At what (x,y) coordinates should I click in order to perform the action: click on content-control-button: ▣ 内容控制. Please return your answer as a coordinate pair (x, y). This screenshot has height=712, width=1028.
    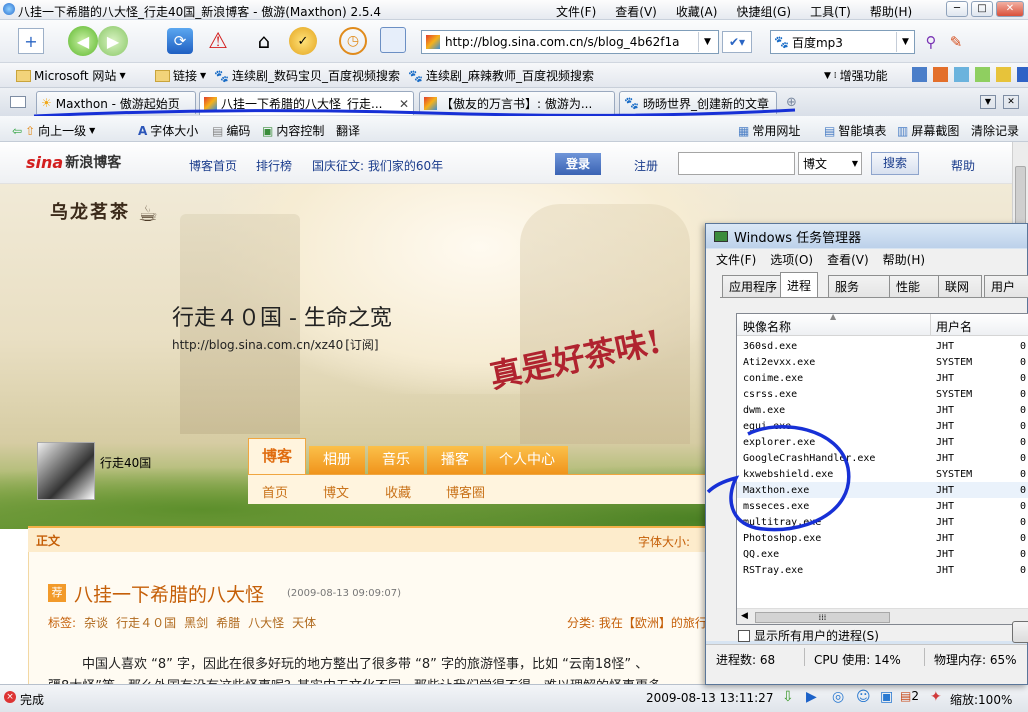
    Looking at the image, I should click on (293, 130).